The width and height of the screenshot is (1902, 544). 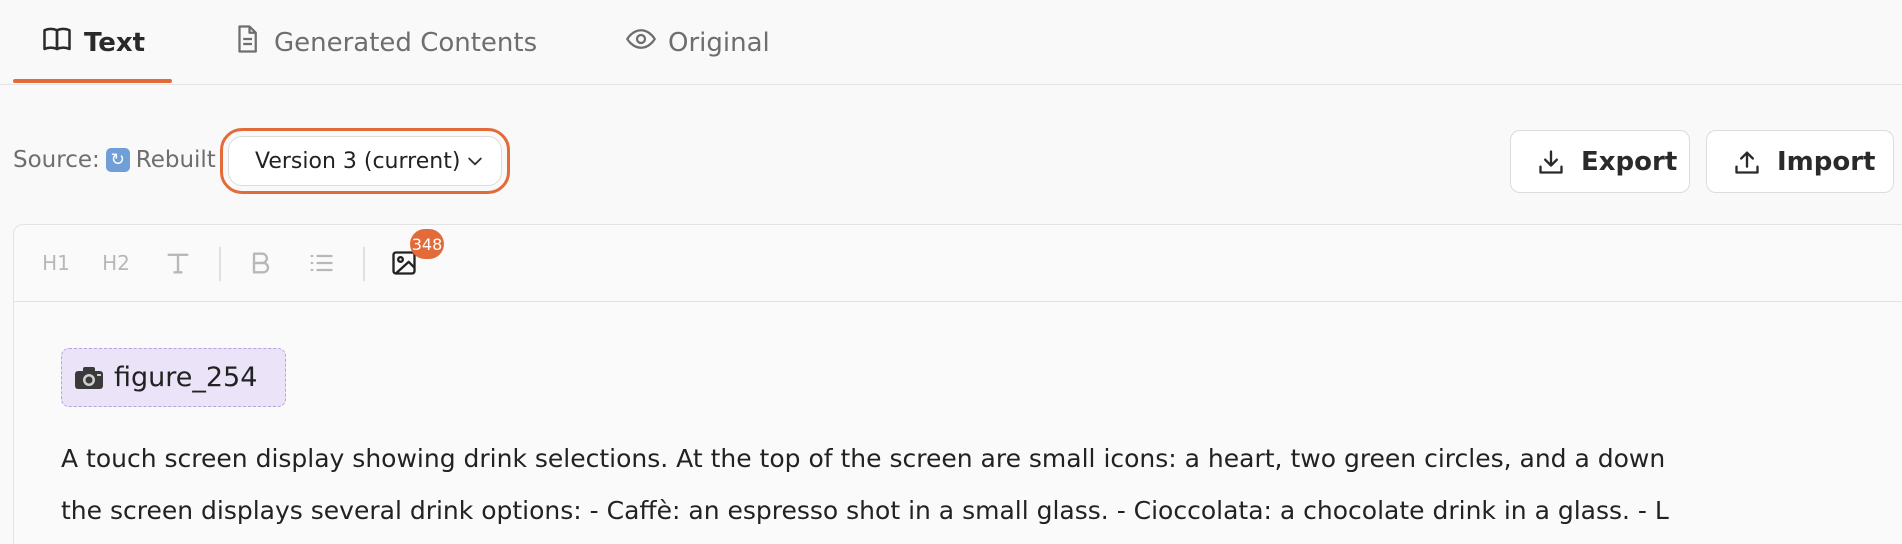 I want to click on bold-icon, so click(x=261, y=263).